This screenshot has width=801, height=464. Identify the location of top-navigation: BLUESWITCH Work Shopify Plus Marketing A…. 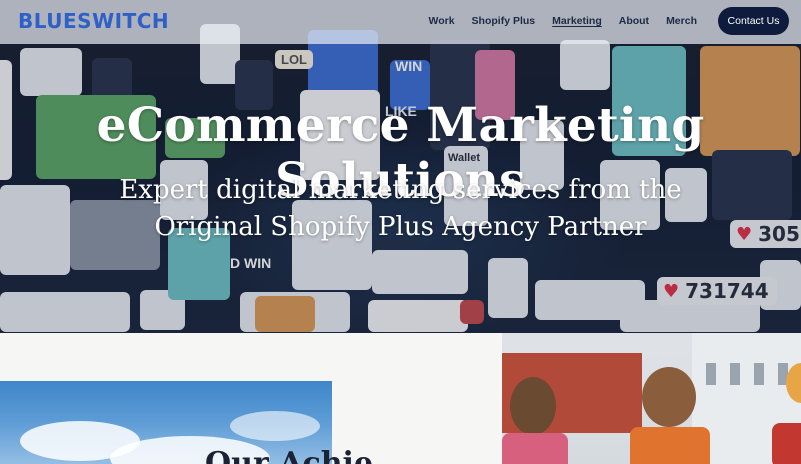
(400, 22).